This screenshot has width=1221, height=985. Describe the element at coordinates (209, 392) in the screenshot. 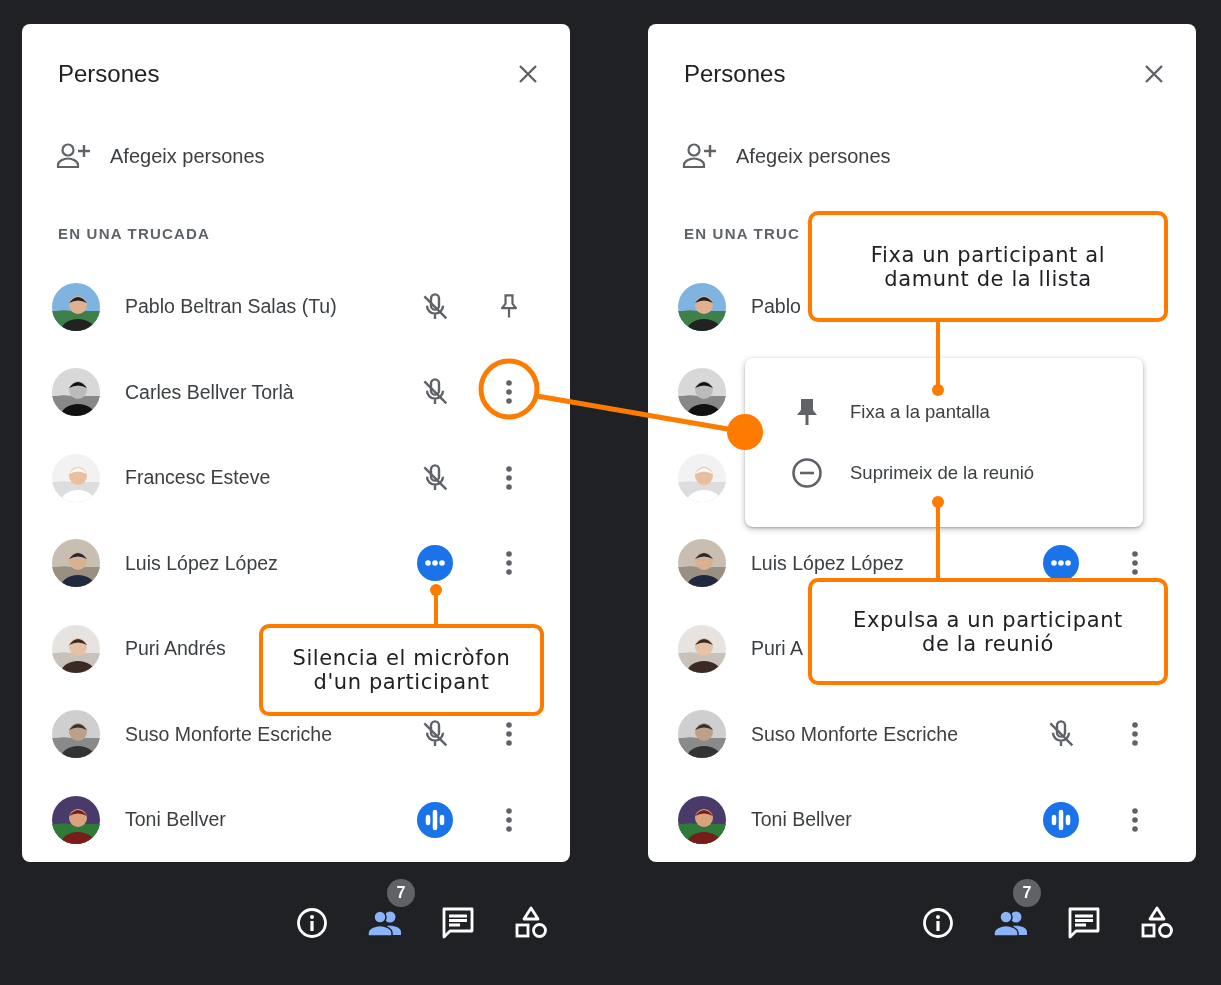

I see `participant-name: Carles Bellver Torlà` at that location.